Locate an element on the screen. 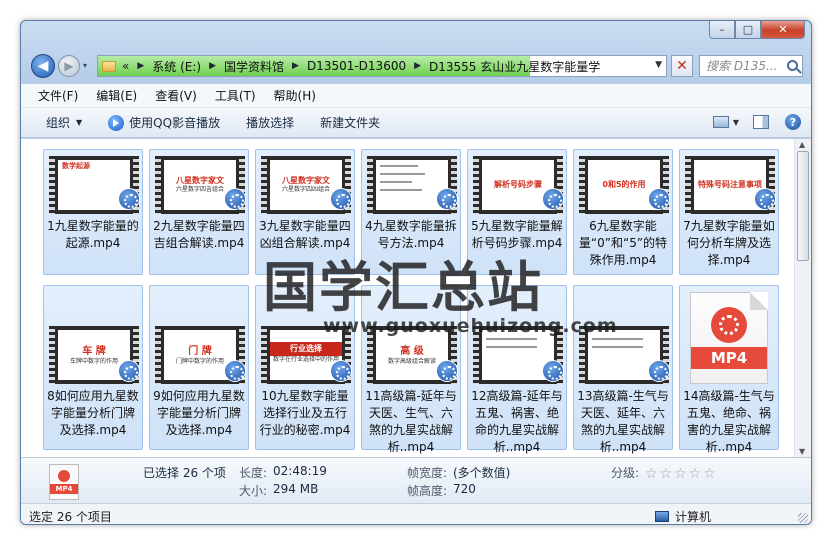  size-value: 294 MB is located at coordinates (296, 489).